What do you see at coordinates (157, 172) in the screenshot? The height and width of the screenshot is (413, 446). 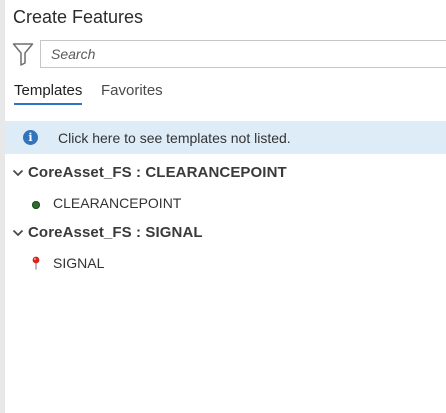 I see `group-label: CoreAsset_FS : CLEARANCEPOINT` at bounding box center [157, 172].